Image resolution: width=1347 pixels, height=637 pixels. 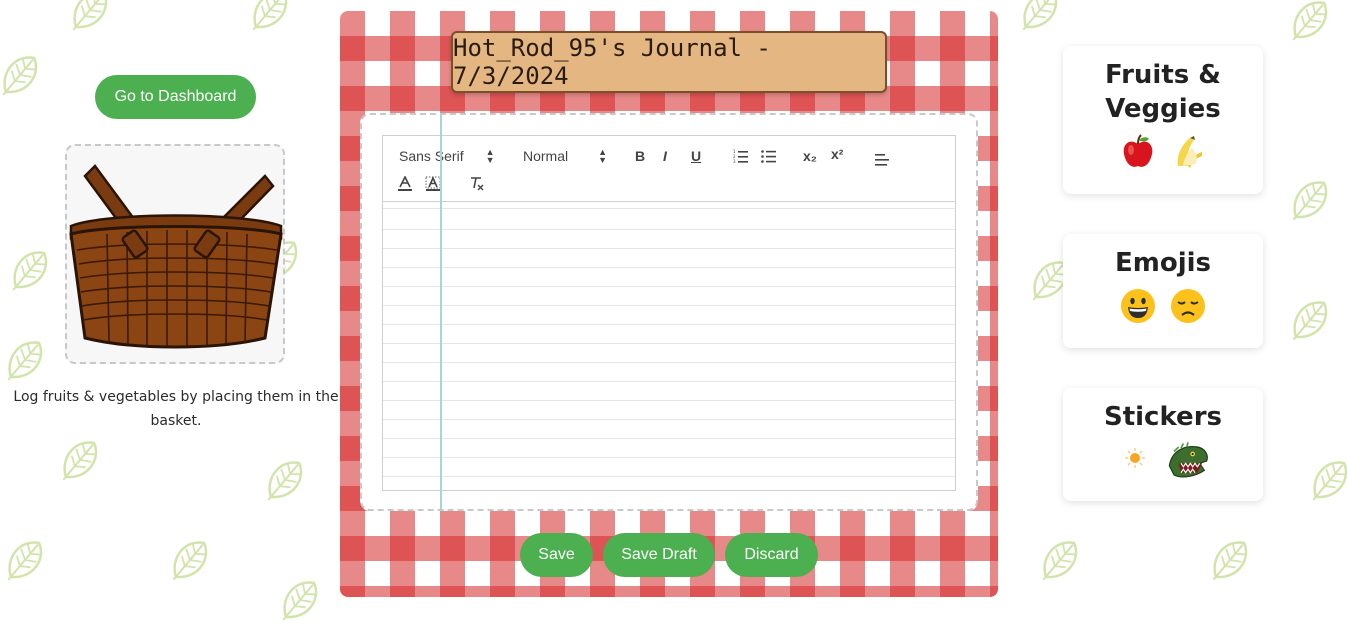 I want to click on text-color-icon, so click(x=405, y=183).